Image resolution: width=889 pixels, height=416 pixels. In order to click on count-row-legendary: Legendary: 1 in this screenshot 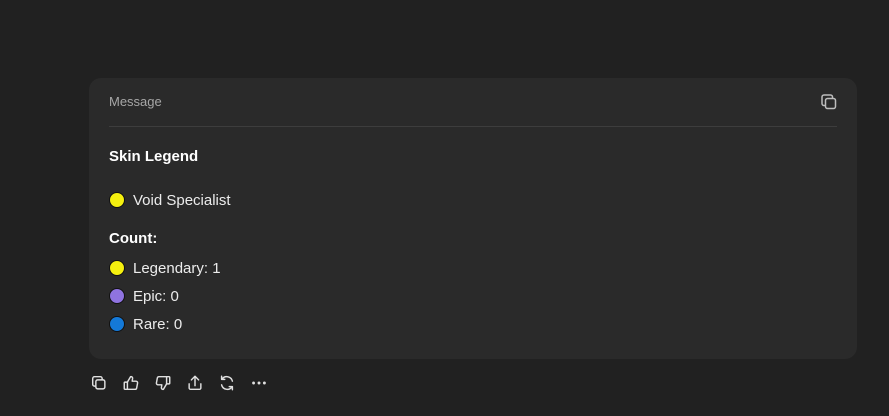, I will do `click(473, 268)`.